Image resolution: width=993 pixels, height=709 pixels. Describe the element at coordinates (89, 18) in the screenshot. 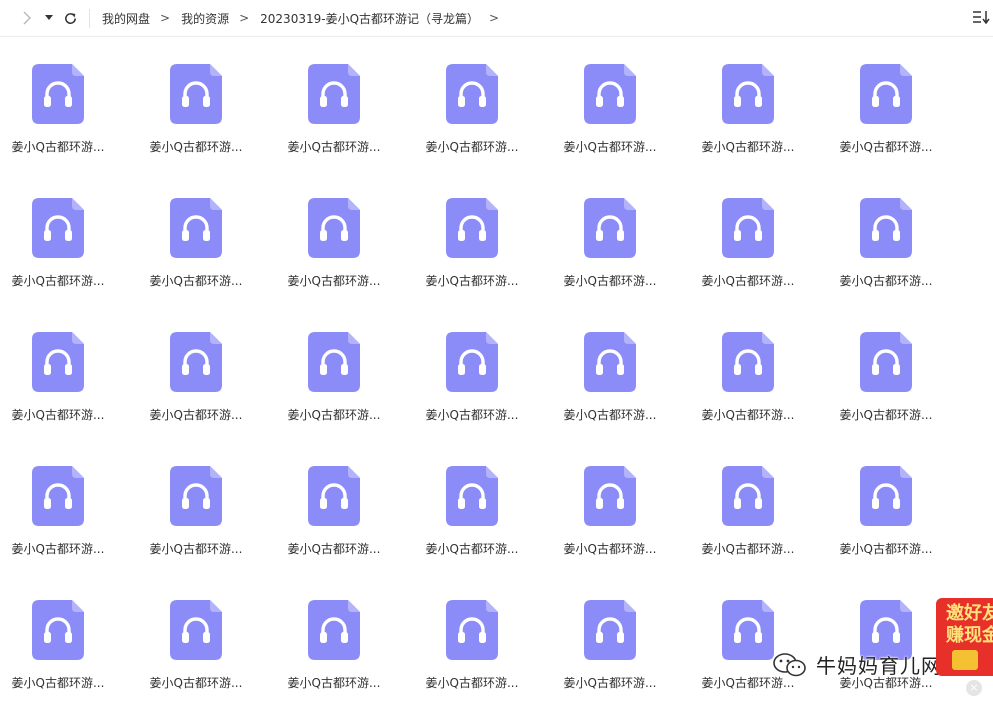

I see `toolbar-divider` at that location.